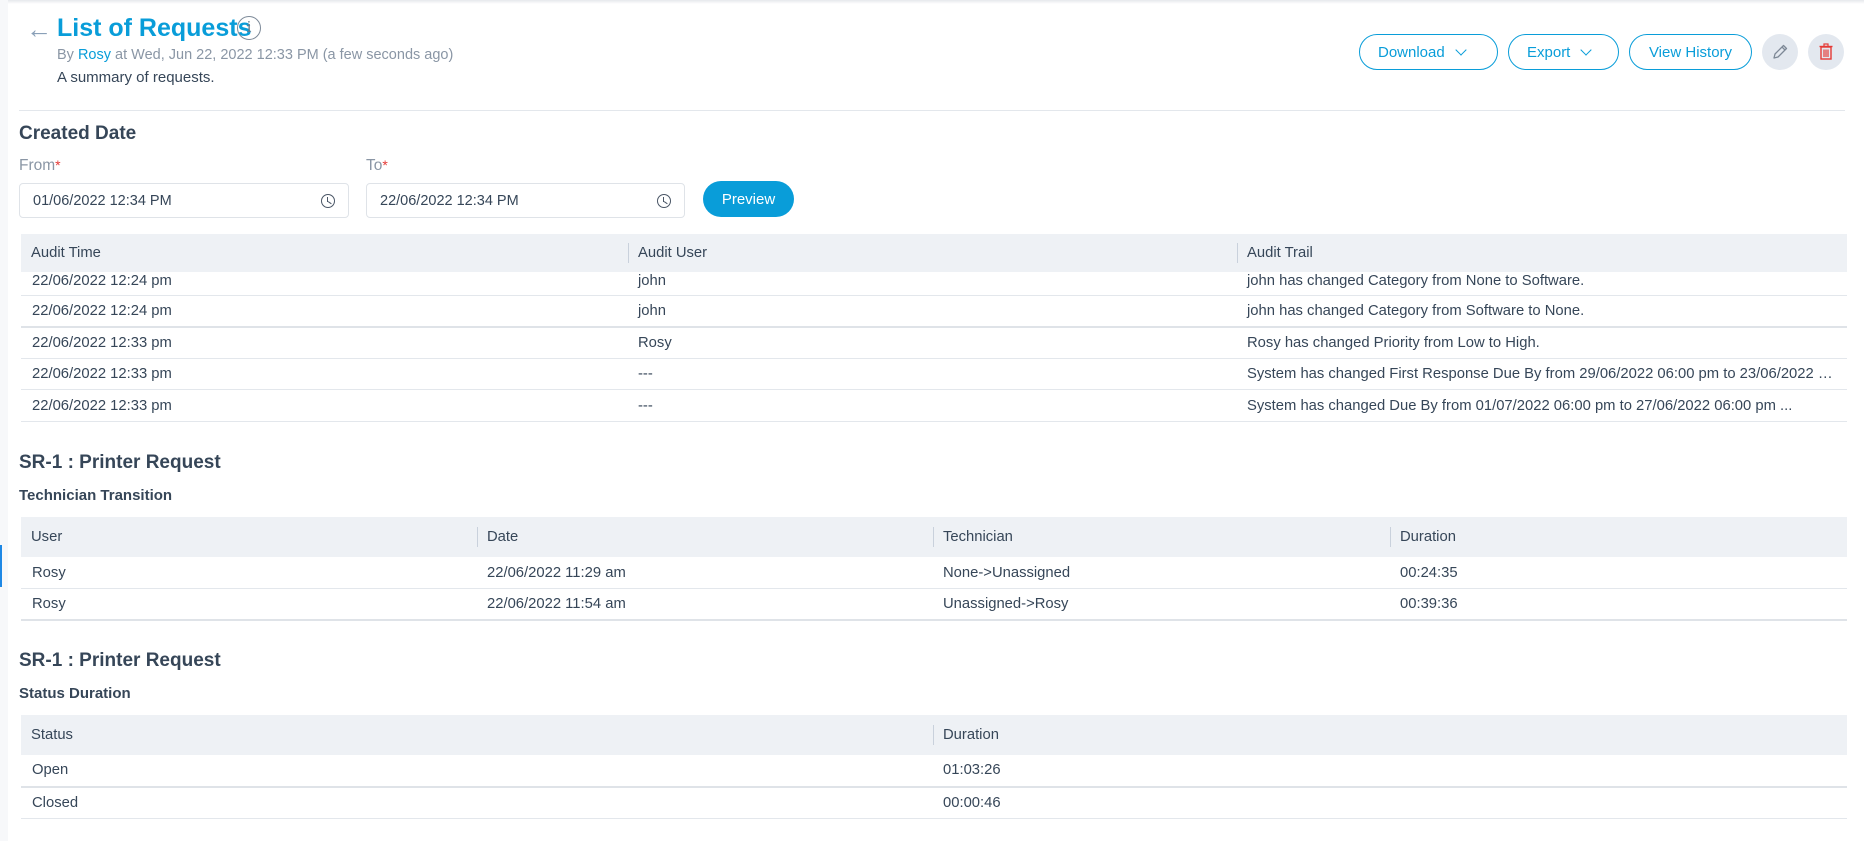 Image resolution: width=1864 pixels, height=841 pixels. What do you see at coordinates (1, 566) in the screenshot?
I see `scroll-indicator` at bounding box center [1, 566].